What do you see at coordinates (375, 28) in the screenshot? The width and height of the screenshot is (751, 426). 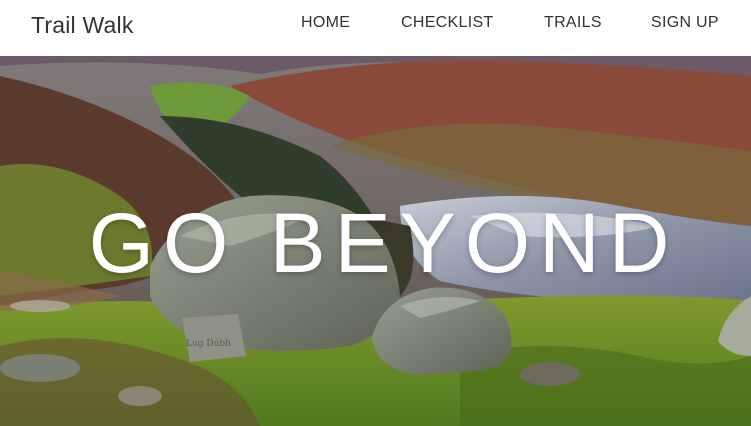 I see `navbar: Trail Walk HOME CHECKLIST TRAILS SIGN UP` at bounding box center [375, 28].